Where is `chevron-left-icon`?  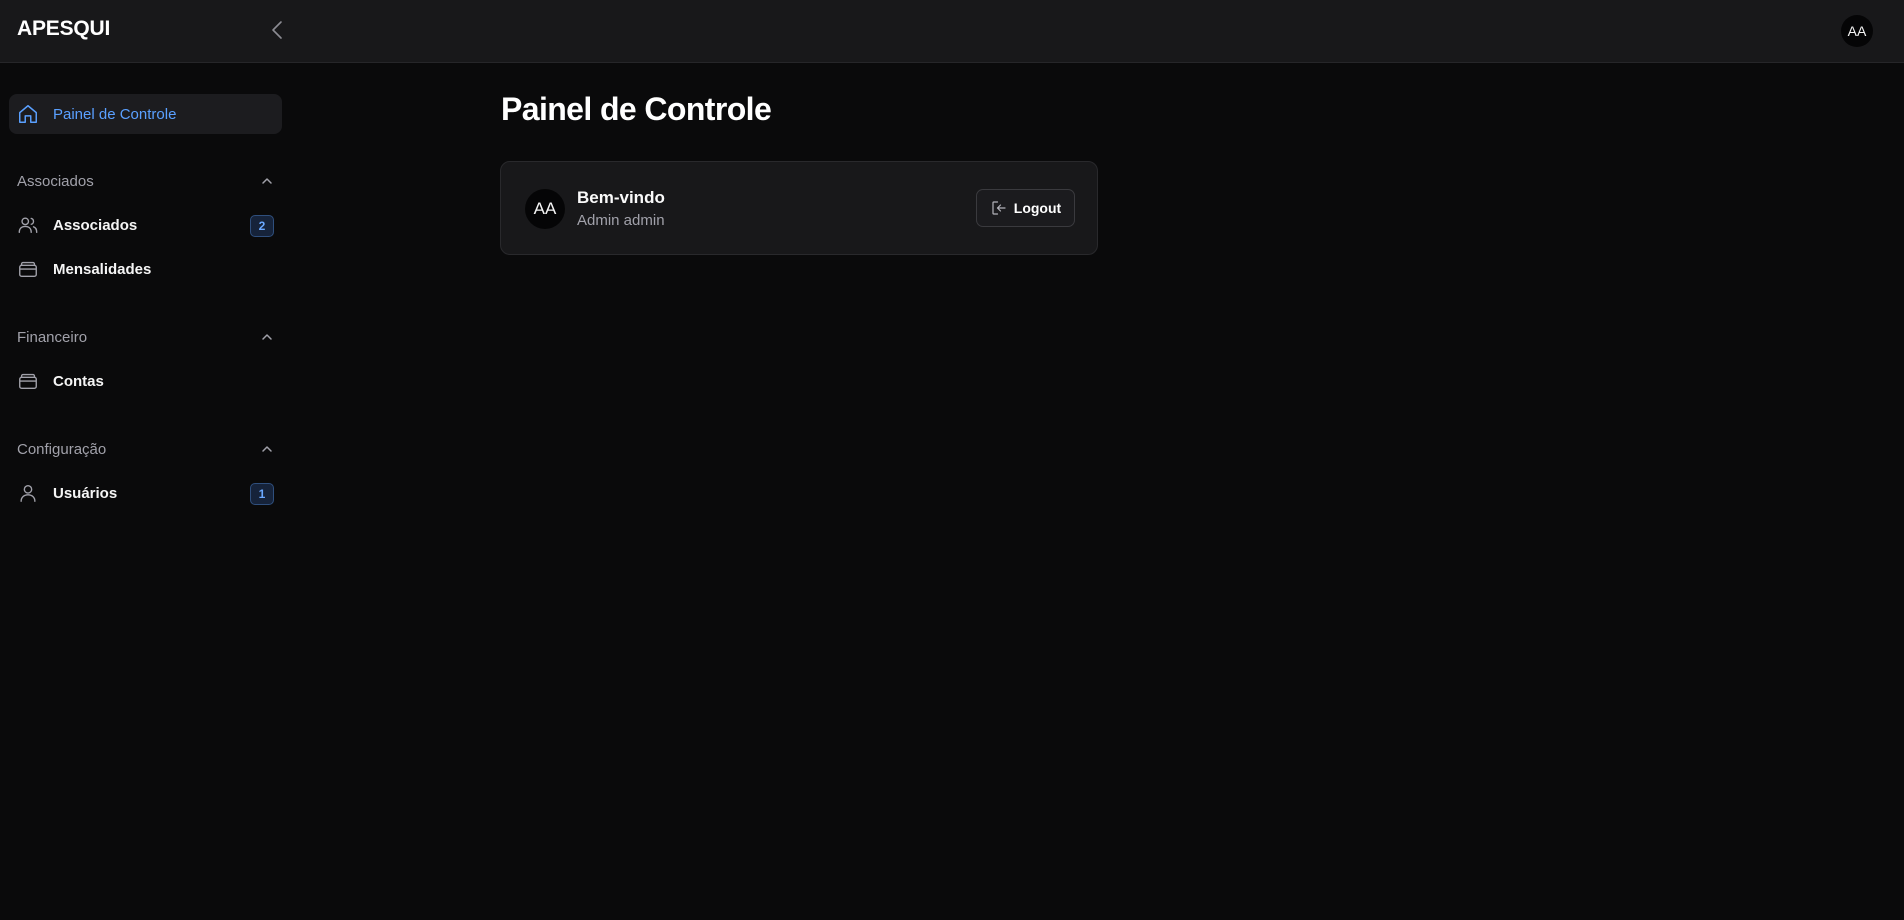 chevron-left-icon is located at coordinates (277, 30).